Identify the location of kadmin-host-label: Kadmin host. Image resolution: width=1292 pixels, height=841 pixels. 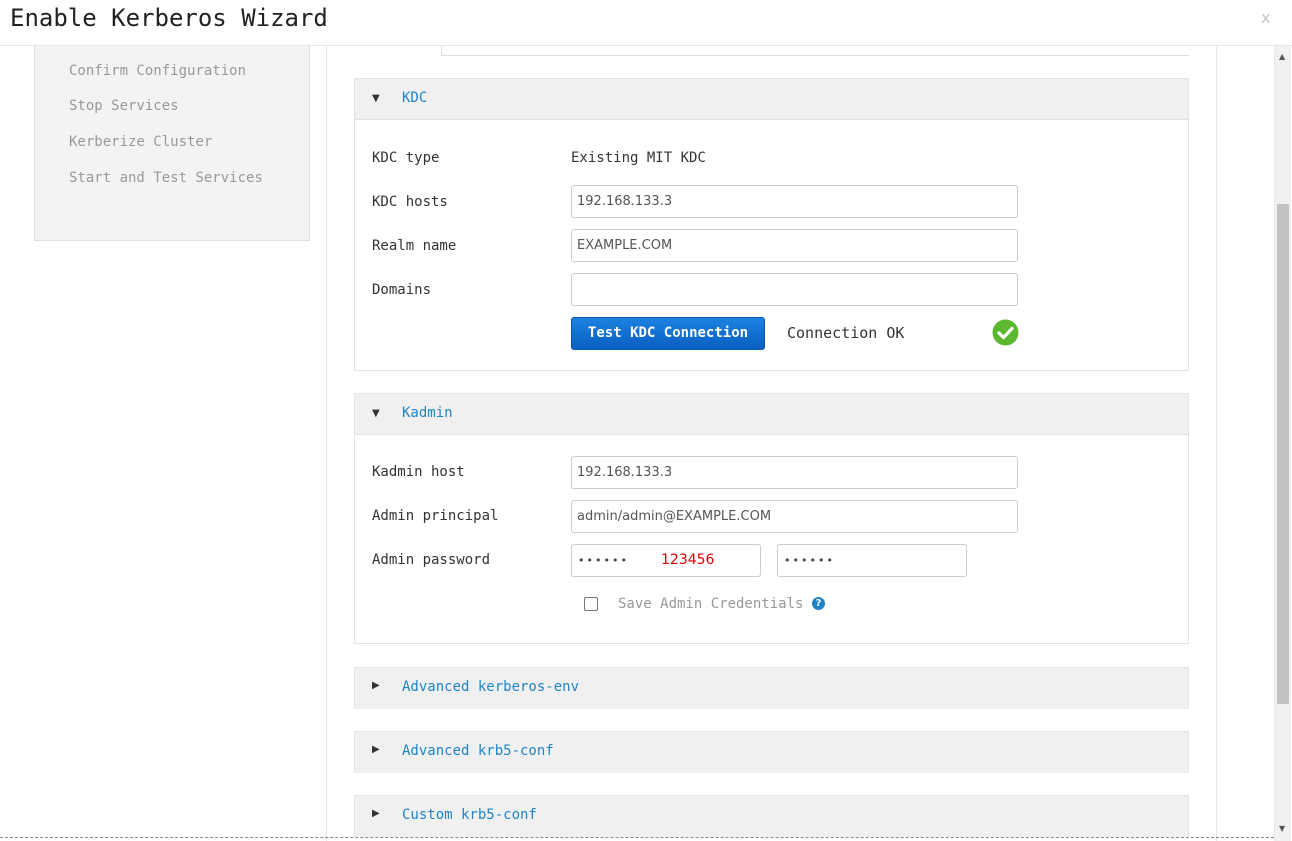
(418, 472).